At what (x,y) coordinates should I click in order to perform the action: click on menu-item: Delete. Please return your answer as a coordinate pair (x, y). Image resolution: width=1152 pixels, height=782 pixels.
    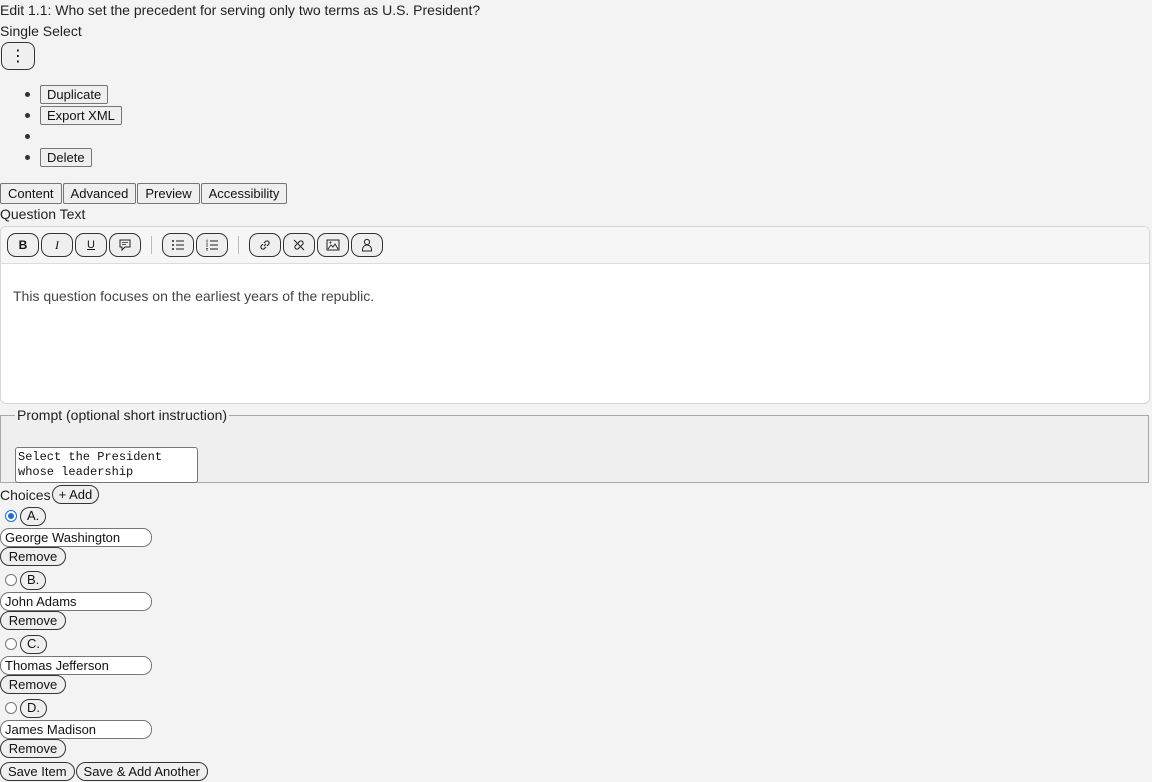
    Looking at the image, I should click on (61, 158).